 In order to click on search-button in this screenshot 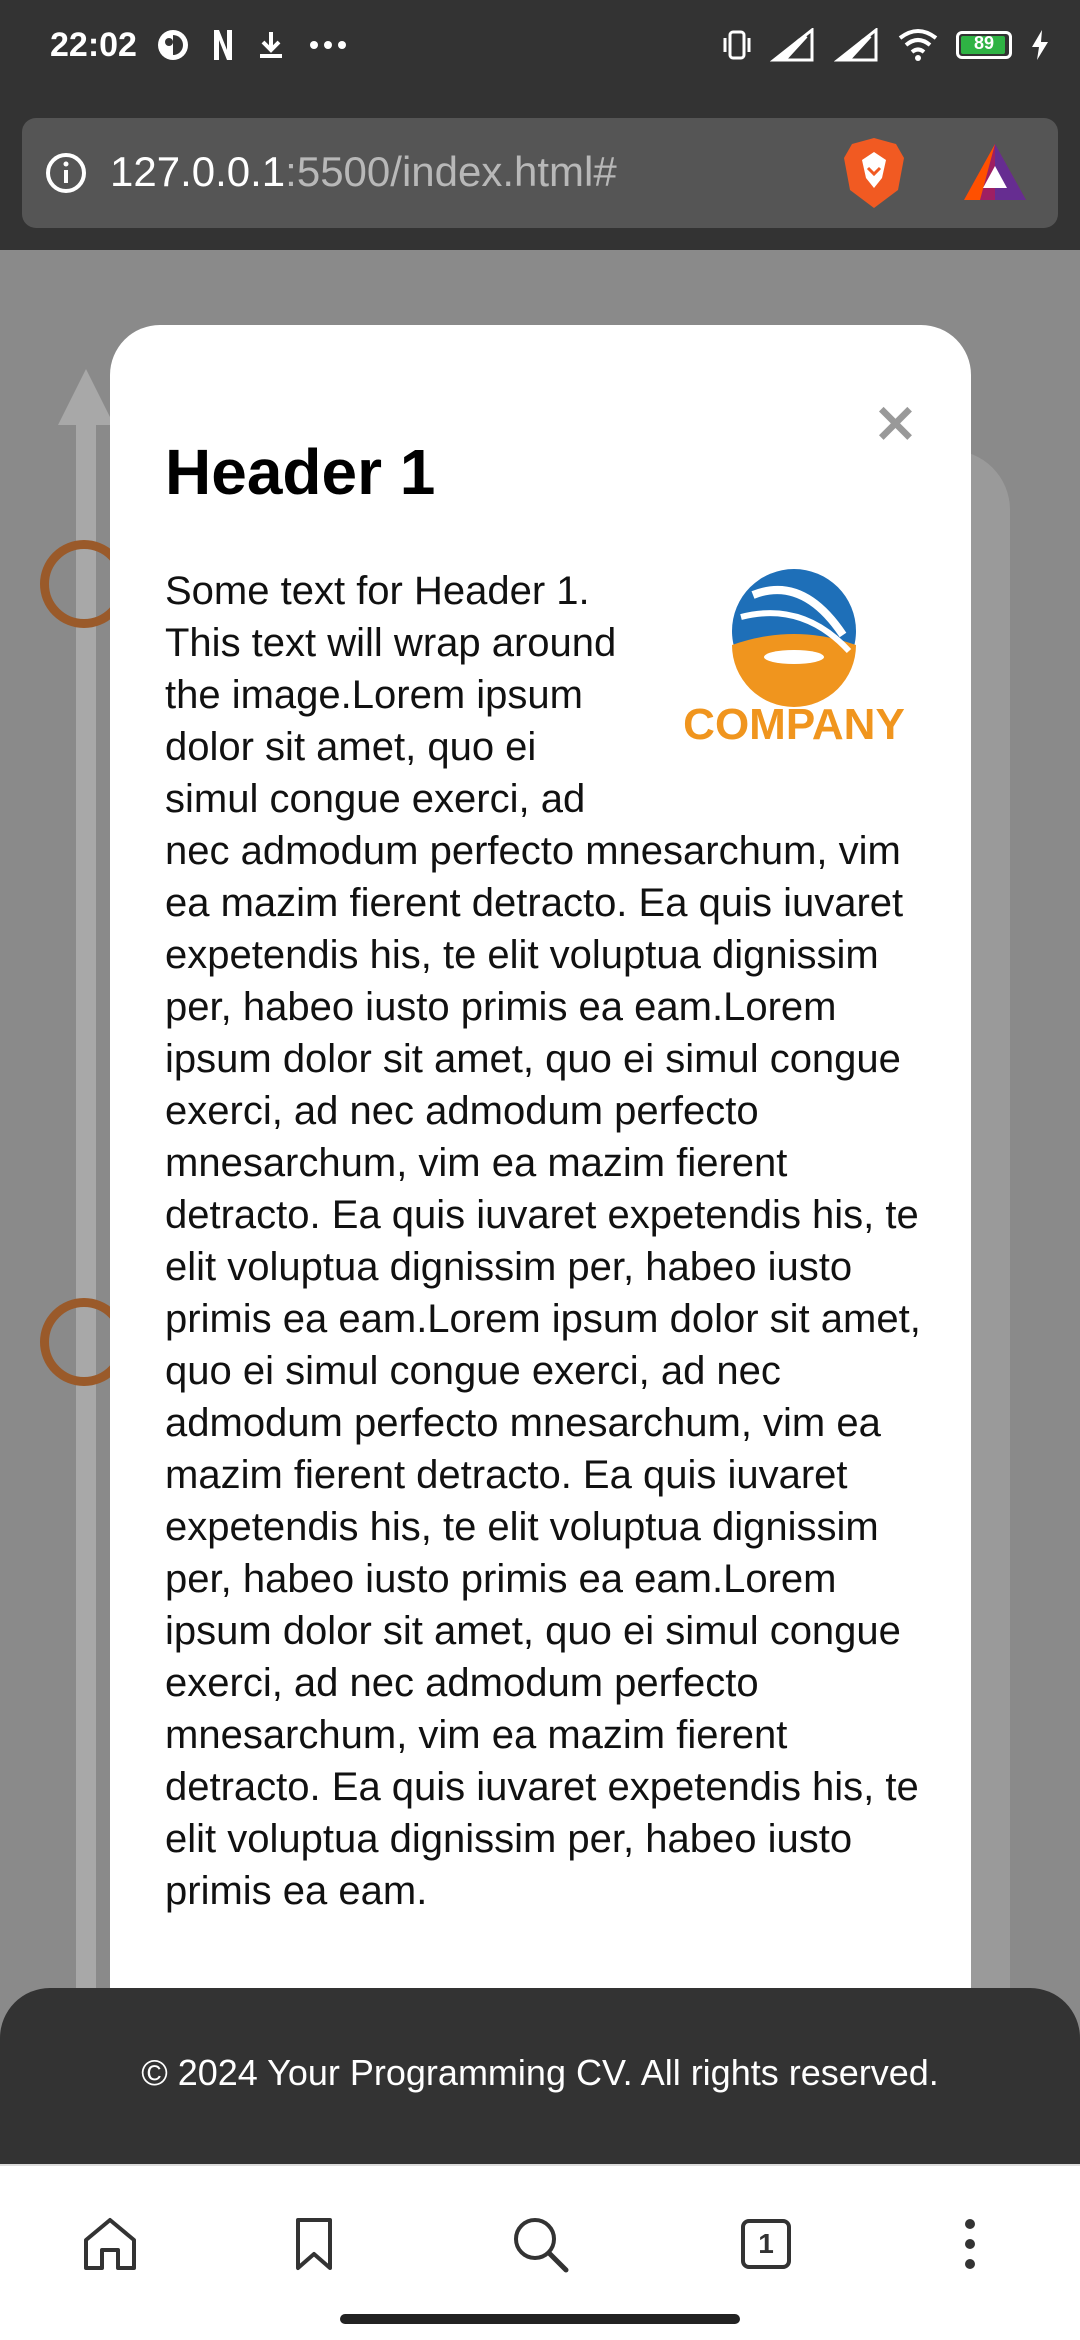, I will do `click(540, 2244)`.